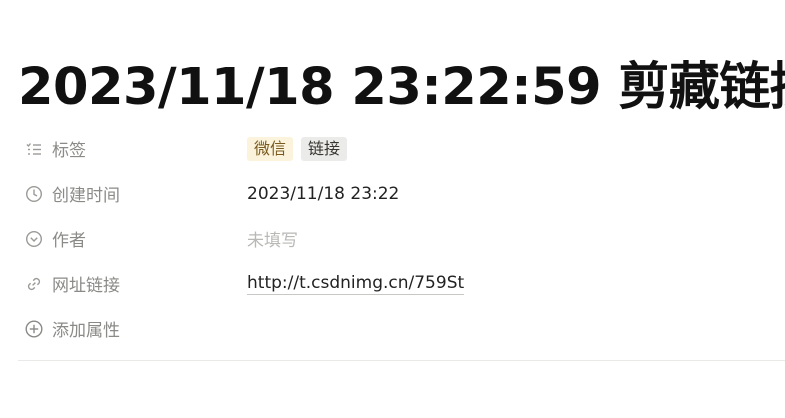 The image size is (785, 418). What do you see at coordinates (34, 149) in the screenshot?
I see `list-icon` at bounding box center [34, 149].